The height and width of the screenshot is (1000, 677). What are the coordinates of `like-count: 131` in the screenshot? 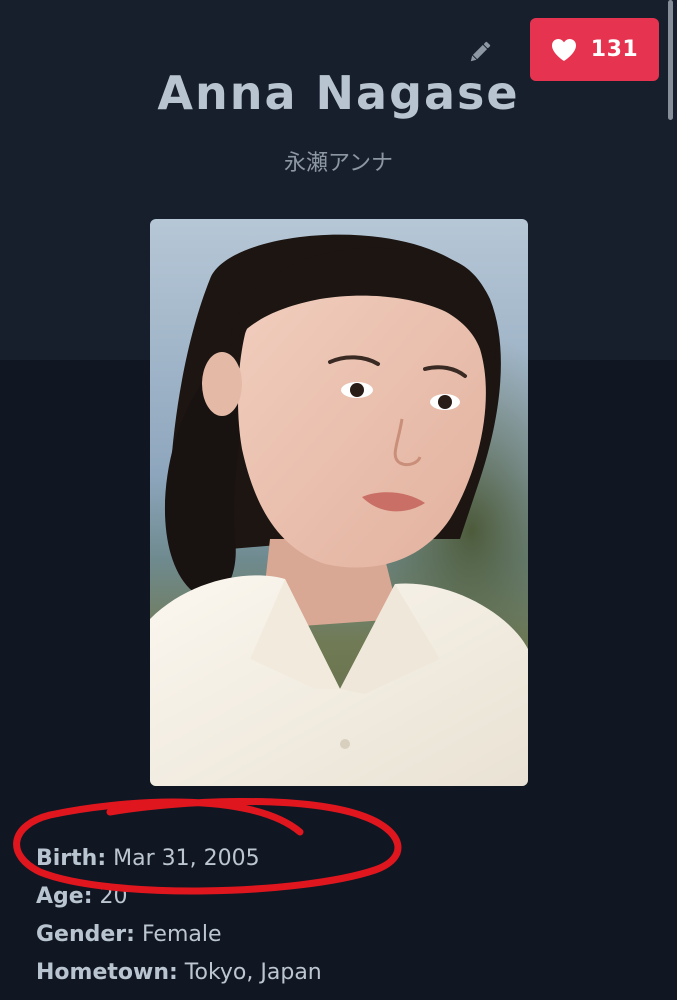 It's located at (614, 49).